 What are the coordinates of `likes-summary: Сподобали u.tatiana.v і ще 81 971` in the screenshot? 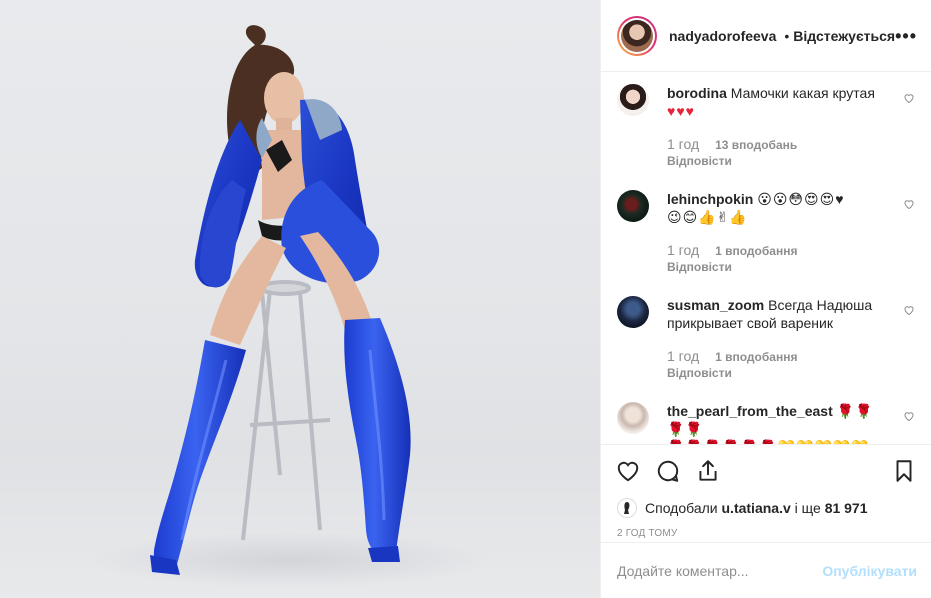 It's located at (766, 508).